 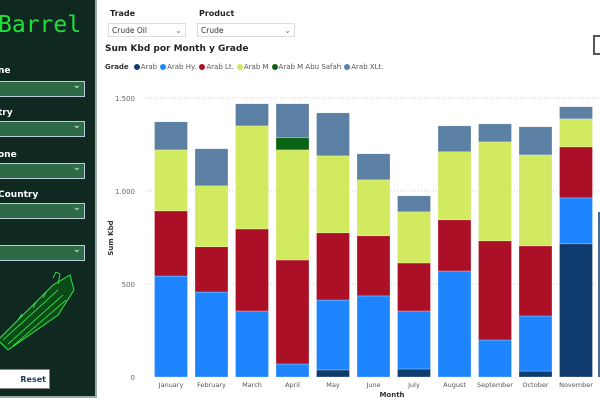 I want to click on x-tick-label: March, so click(x=252, y=385).